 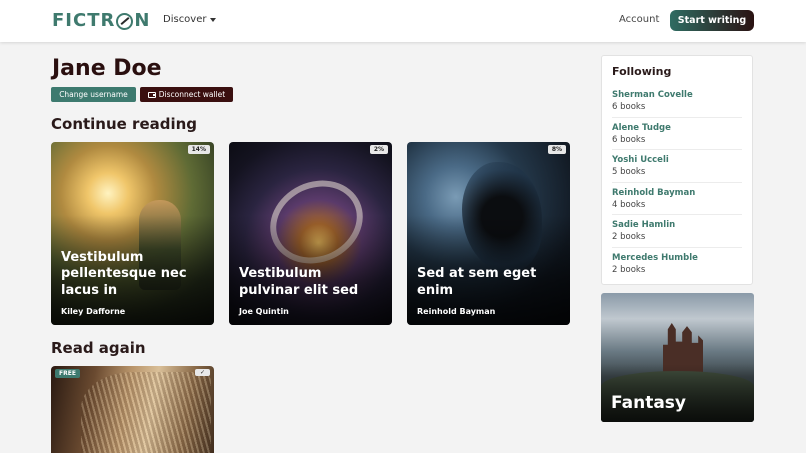 What do you see at coordinates (84, 20) in the screenshot?
I see `logo-text: FICTR` at bounding box center [84, 20].